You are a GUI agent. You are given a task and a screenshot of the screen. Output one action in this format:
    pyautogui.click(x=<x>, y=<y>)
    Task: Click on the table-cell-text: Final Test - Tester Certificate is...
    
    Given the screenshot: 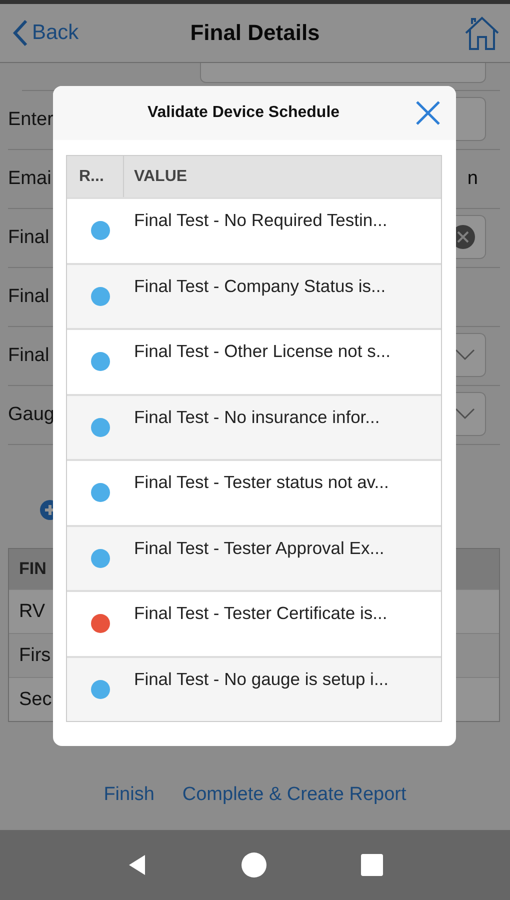 What is the action you would take?
    pyautogui.click(x=261, y=613)
    